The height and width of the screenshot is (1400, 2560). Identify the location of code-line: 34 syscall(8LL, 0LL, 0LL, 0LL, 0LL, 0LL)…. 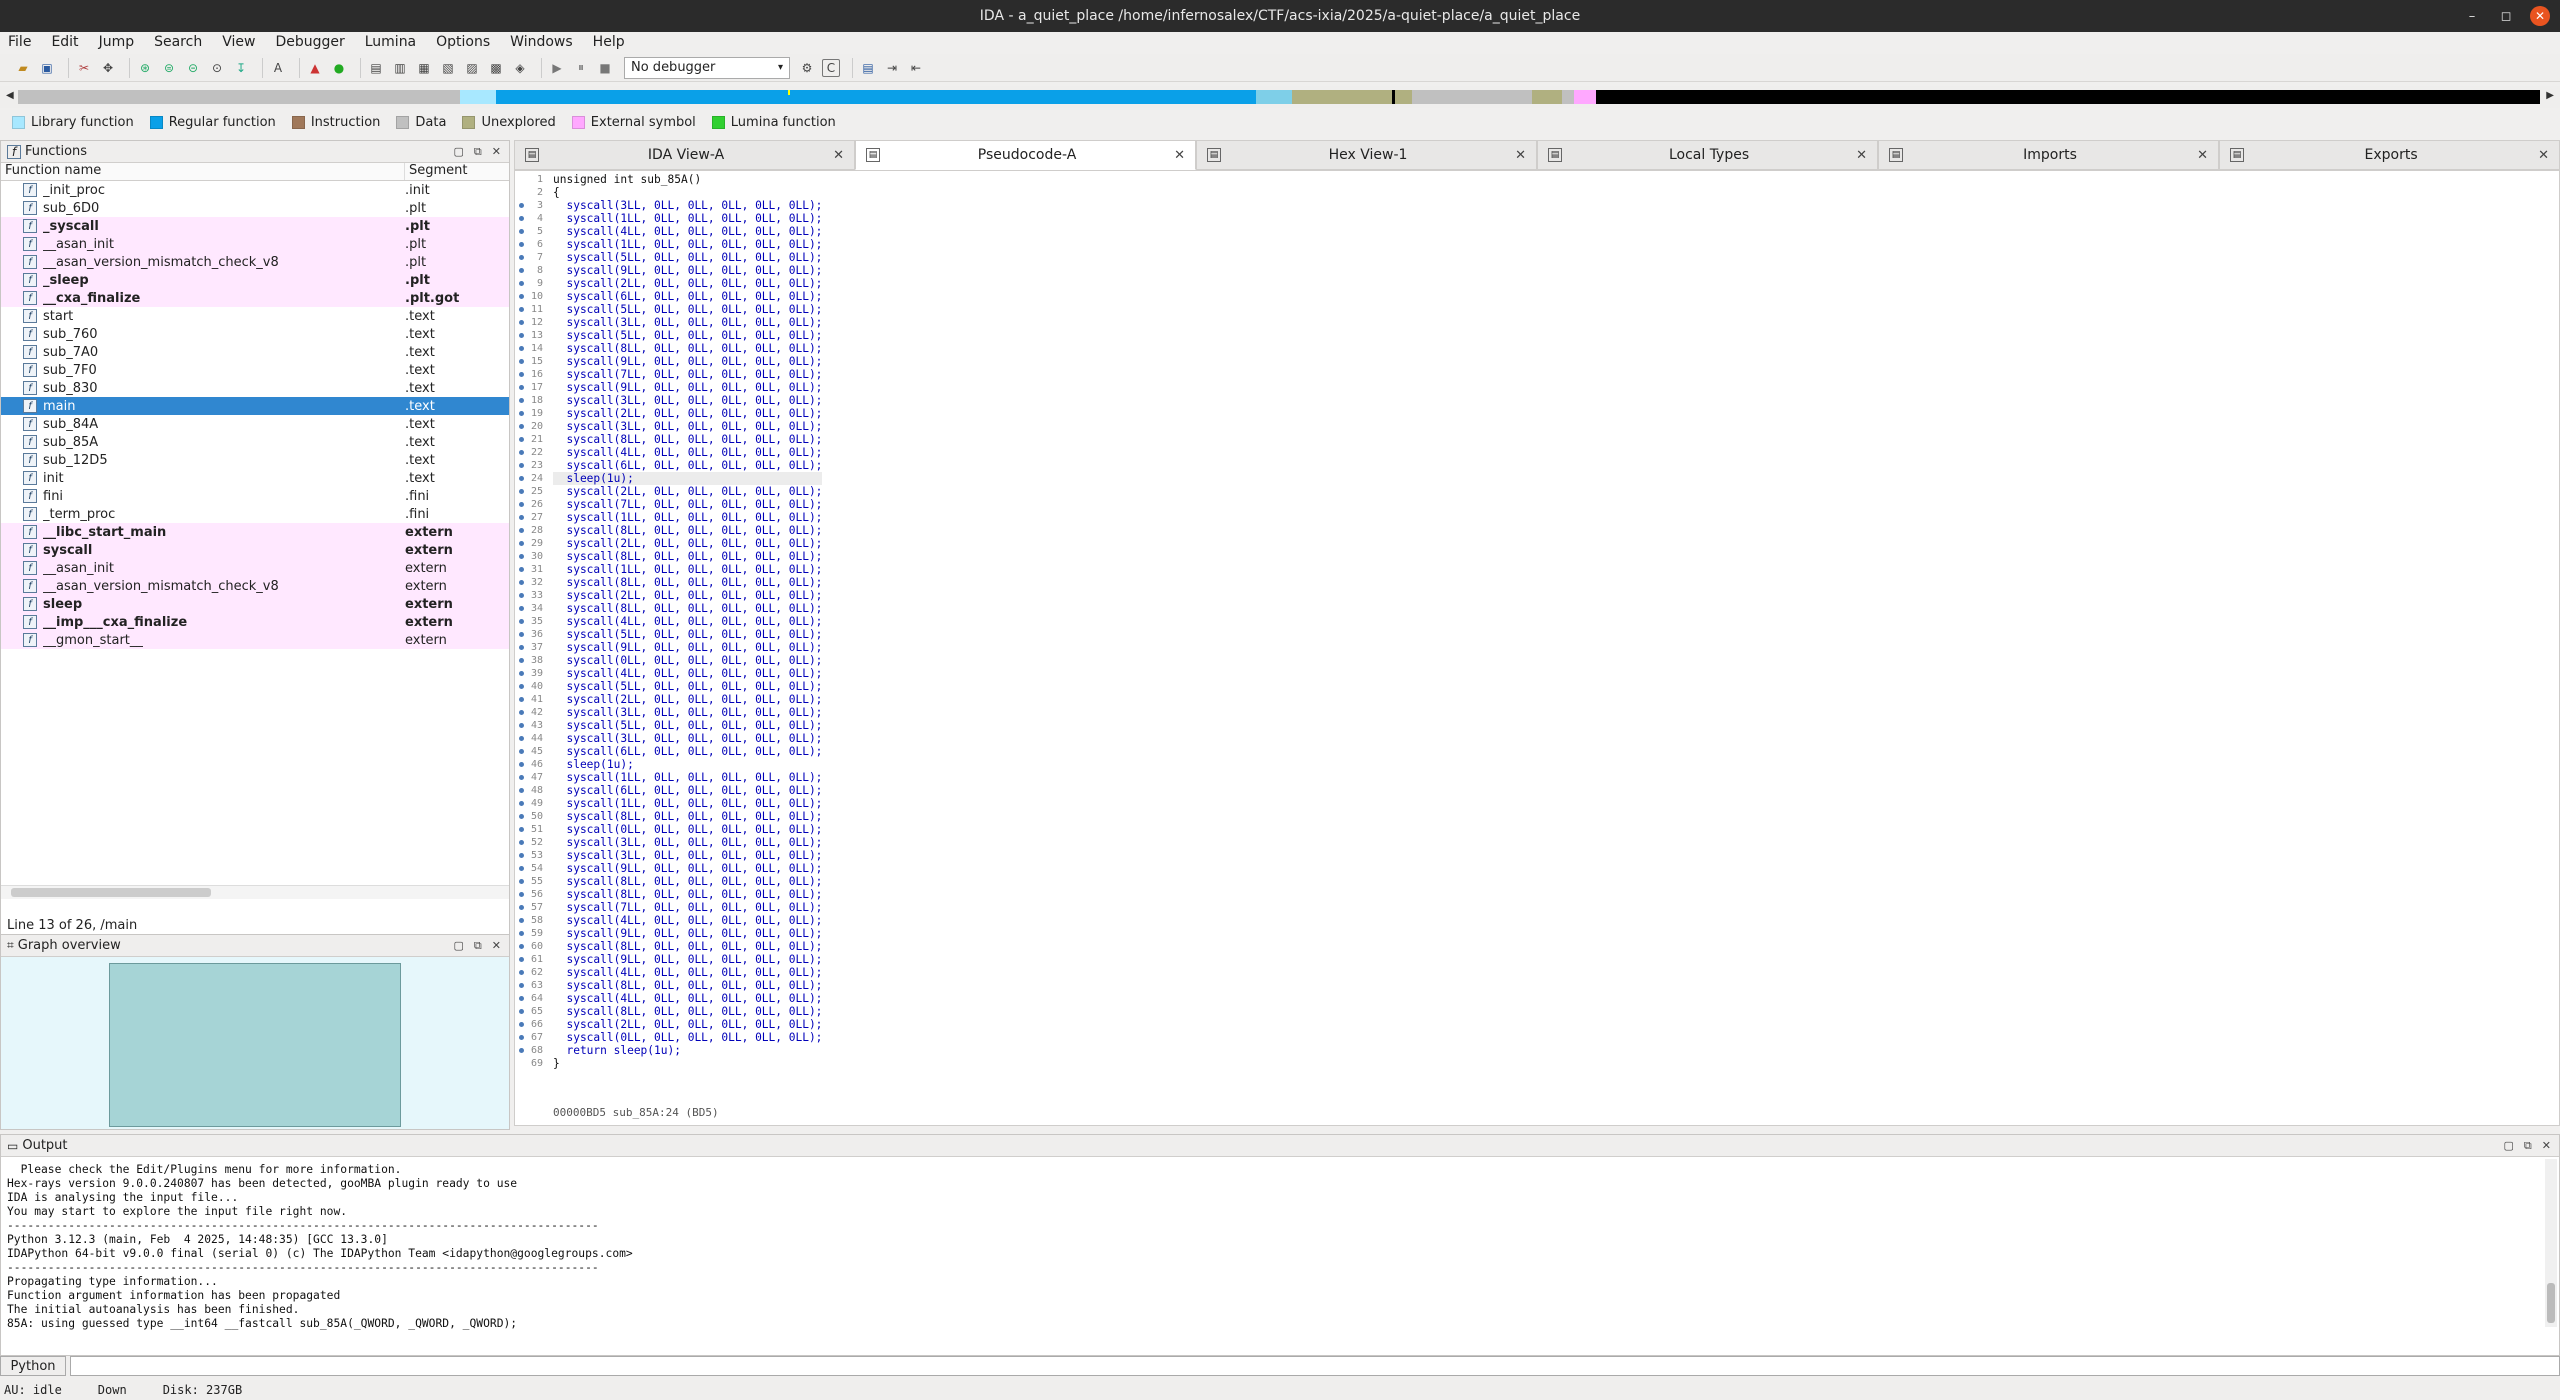
(670, 608).